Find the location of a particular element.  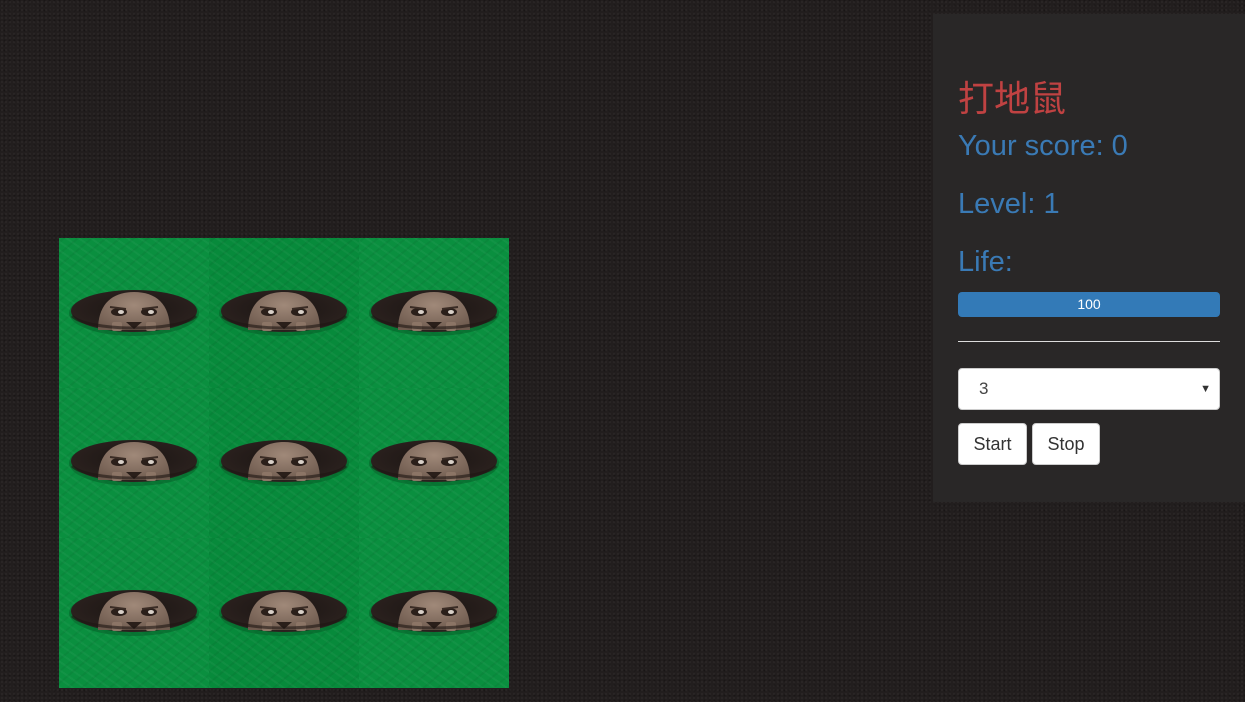

life-progress-bar: 100 is located at coordinates (1089, 304).